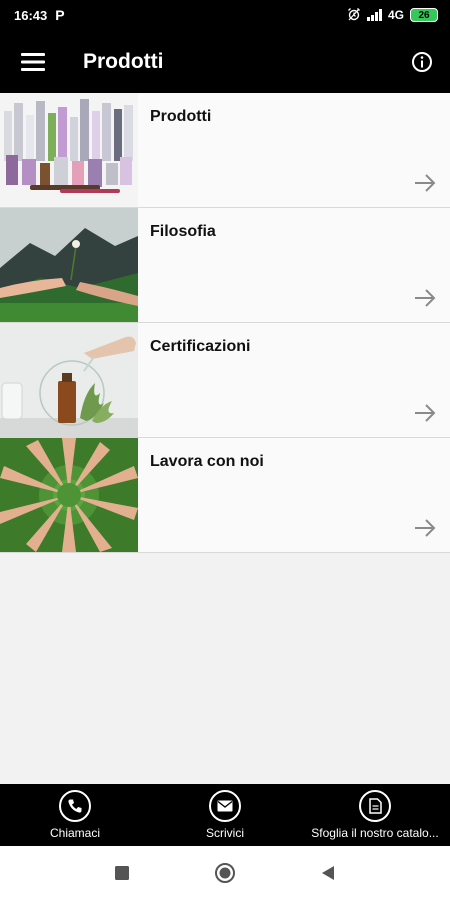 The width and height of the screenshot is (450, 900). Describe the element at coordinates (69, 380) in the screenshot. I see `lab-bottle-plants-photo` at that location.